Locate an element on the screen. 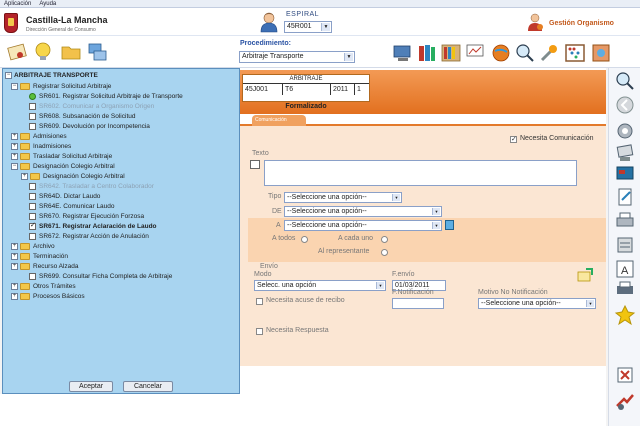 This screenshot has height=426, width=640. a-label: A is located at coordinates (278, 225).